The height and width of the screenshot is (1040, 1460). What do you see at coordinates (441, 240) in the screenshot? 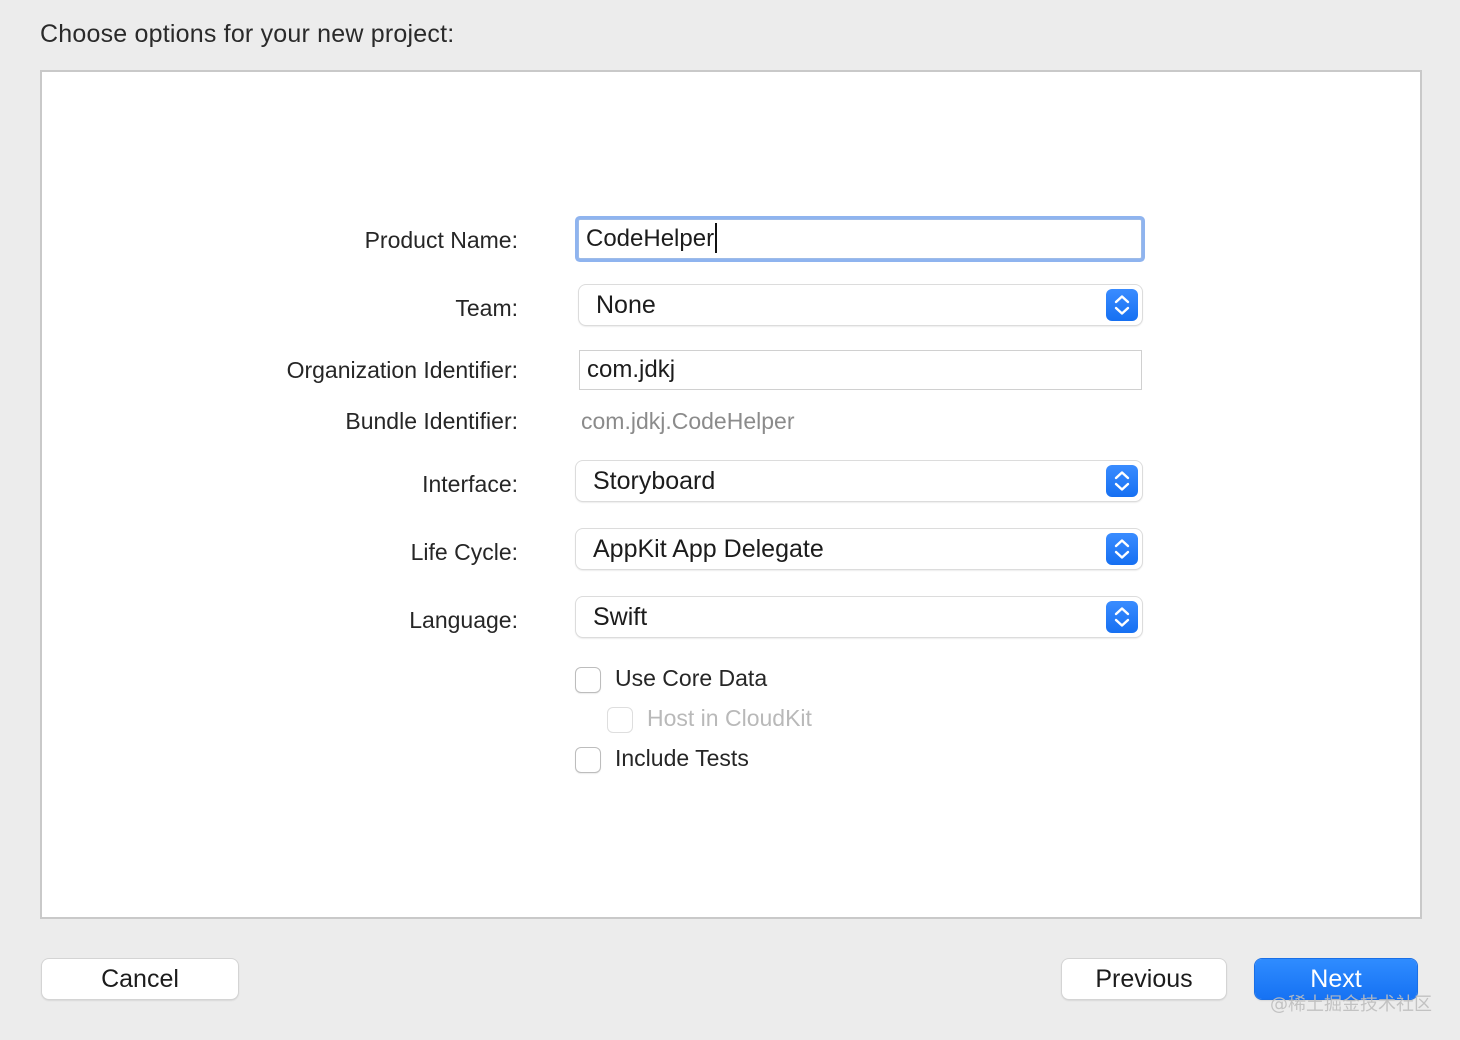
I see `product-name-label: Product Name:` at bounding box center [441, 240].